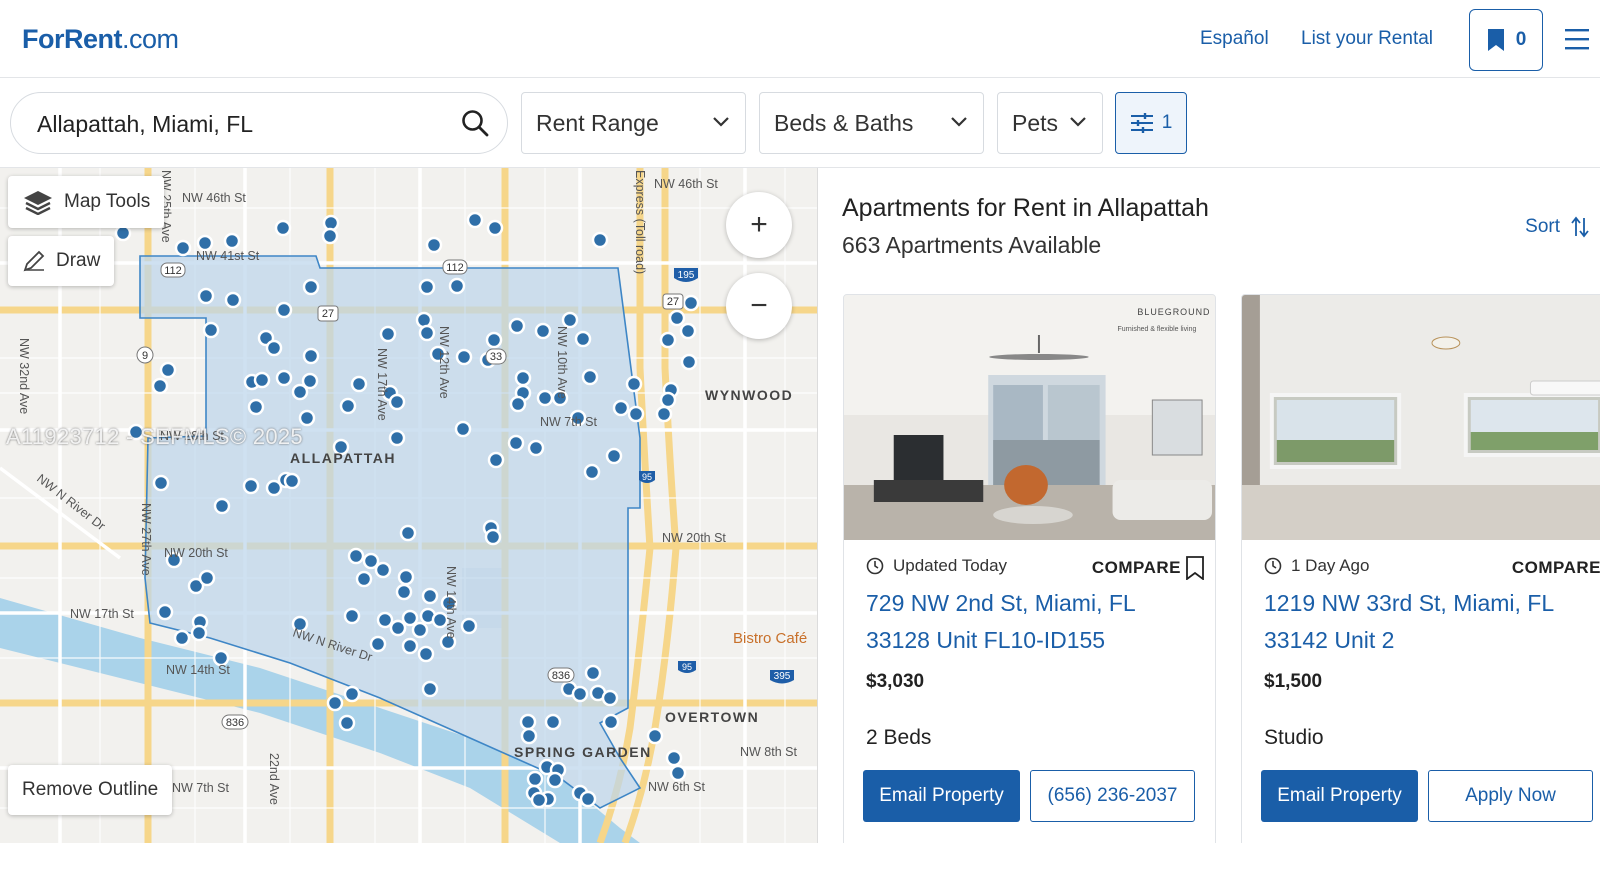 The height and width of the screenshot is (877, 1600). What do you see at coordinates (102, 614) in the screenshot?
I see `street-label: NW 17th St` at bounding box center [102, 614].